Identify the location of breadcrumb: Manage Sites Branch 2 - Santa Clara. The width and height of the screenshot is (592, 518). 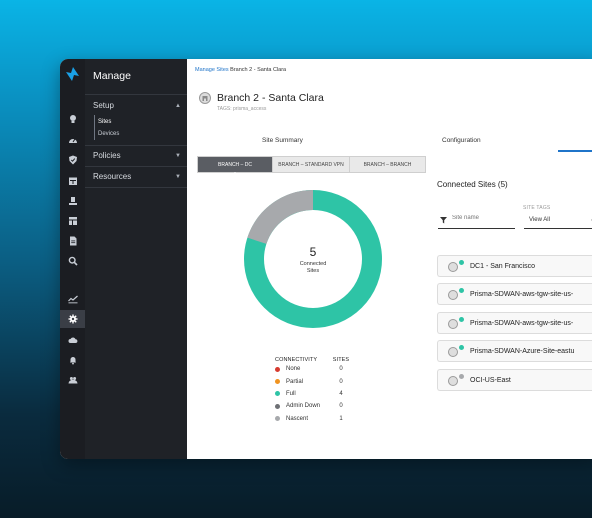
(240, 70).